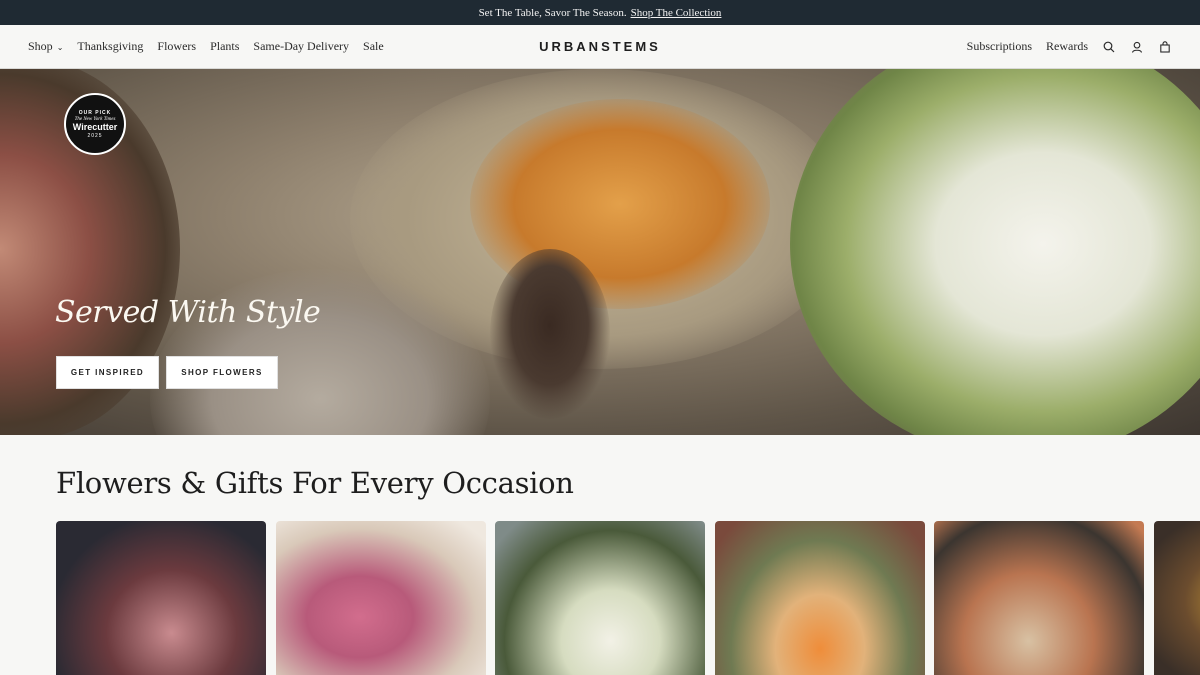 The height and width of the screenshot is (675, 1200). Describe the element at coordinates (301, 46) in the screenshot. I see `nav-same-day-delivery: Same-Day Delivery` at that location.